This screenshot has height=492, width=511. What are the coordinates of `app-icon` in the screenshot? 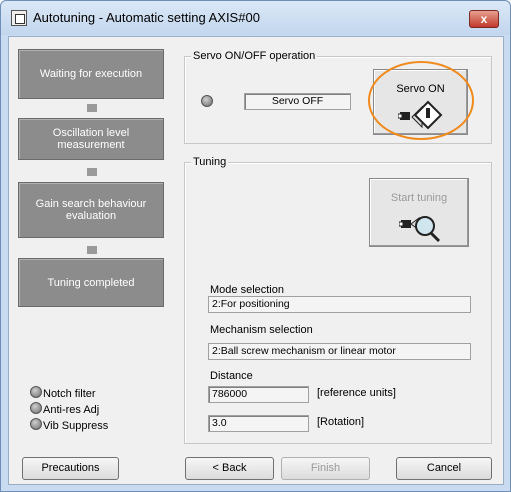 It's located at (19, 18).